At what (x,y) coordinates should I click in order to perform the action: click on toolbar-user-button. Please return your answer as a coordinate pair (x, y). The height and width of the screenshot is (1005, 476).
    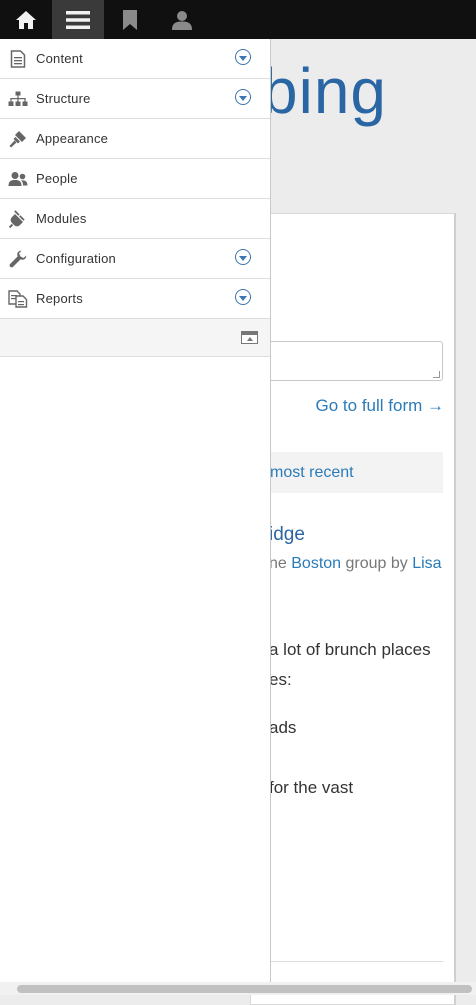
    Looking at the image, I should click on (182, 19).